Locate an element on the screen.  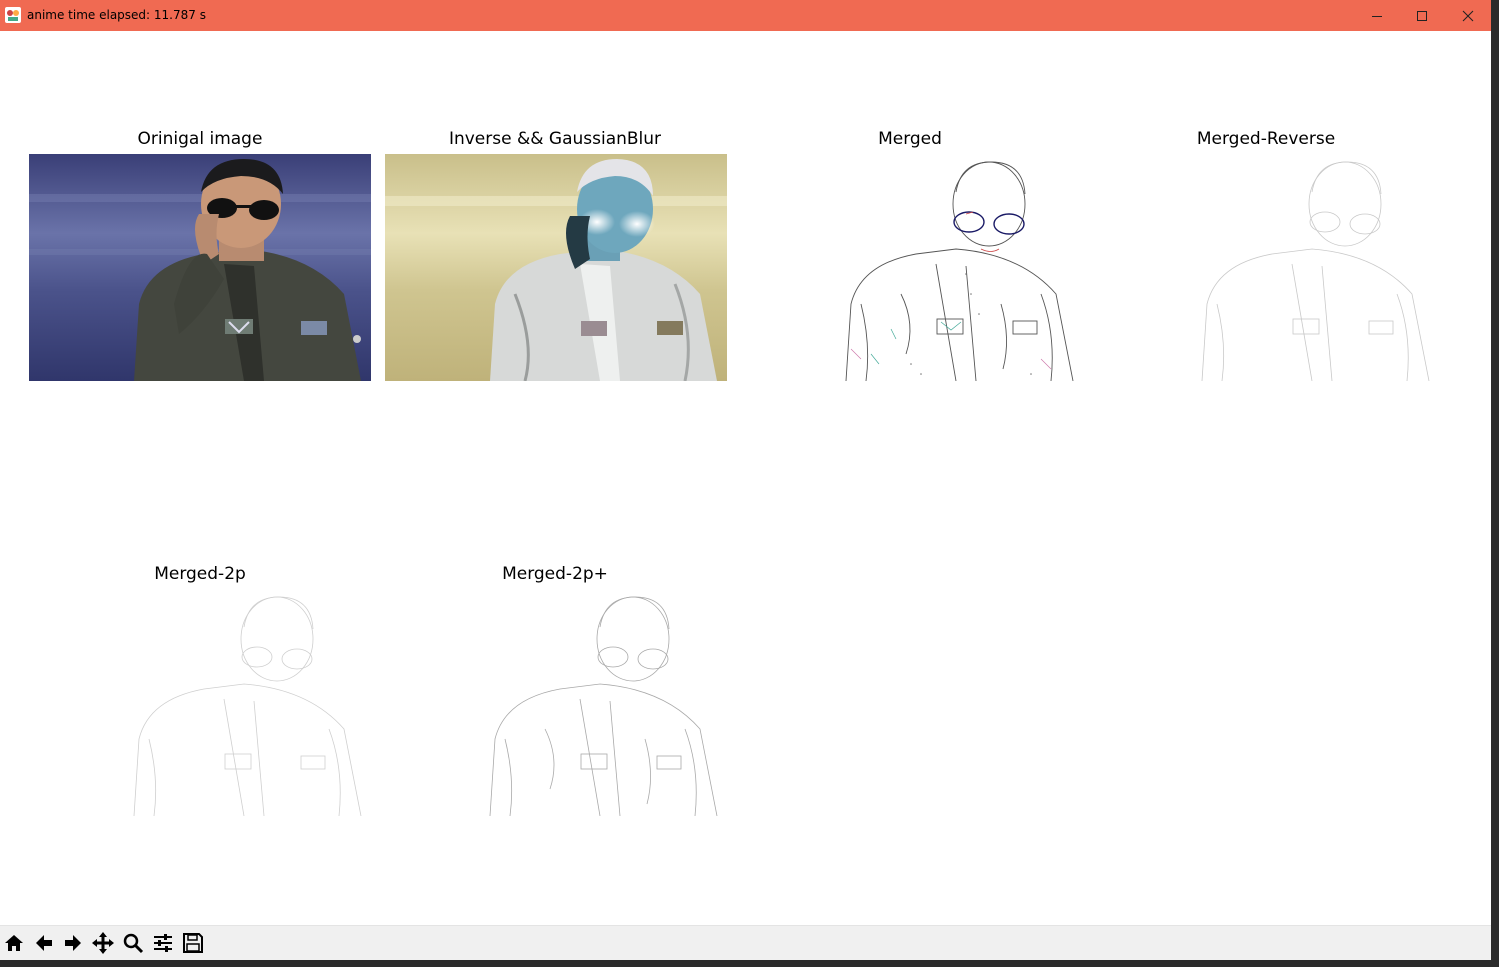
close-icon is located at coordinates (1468, 15).